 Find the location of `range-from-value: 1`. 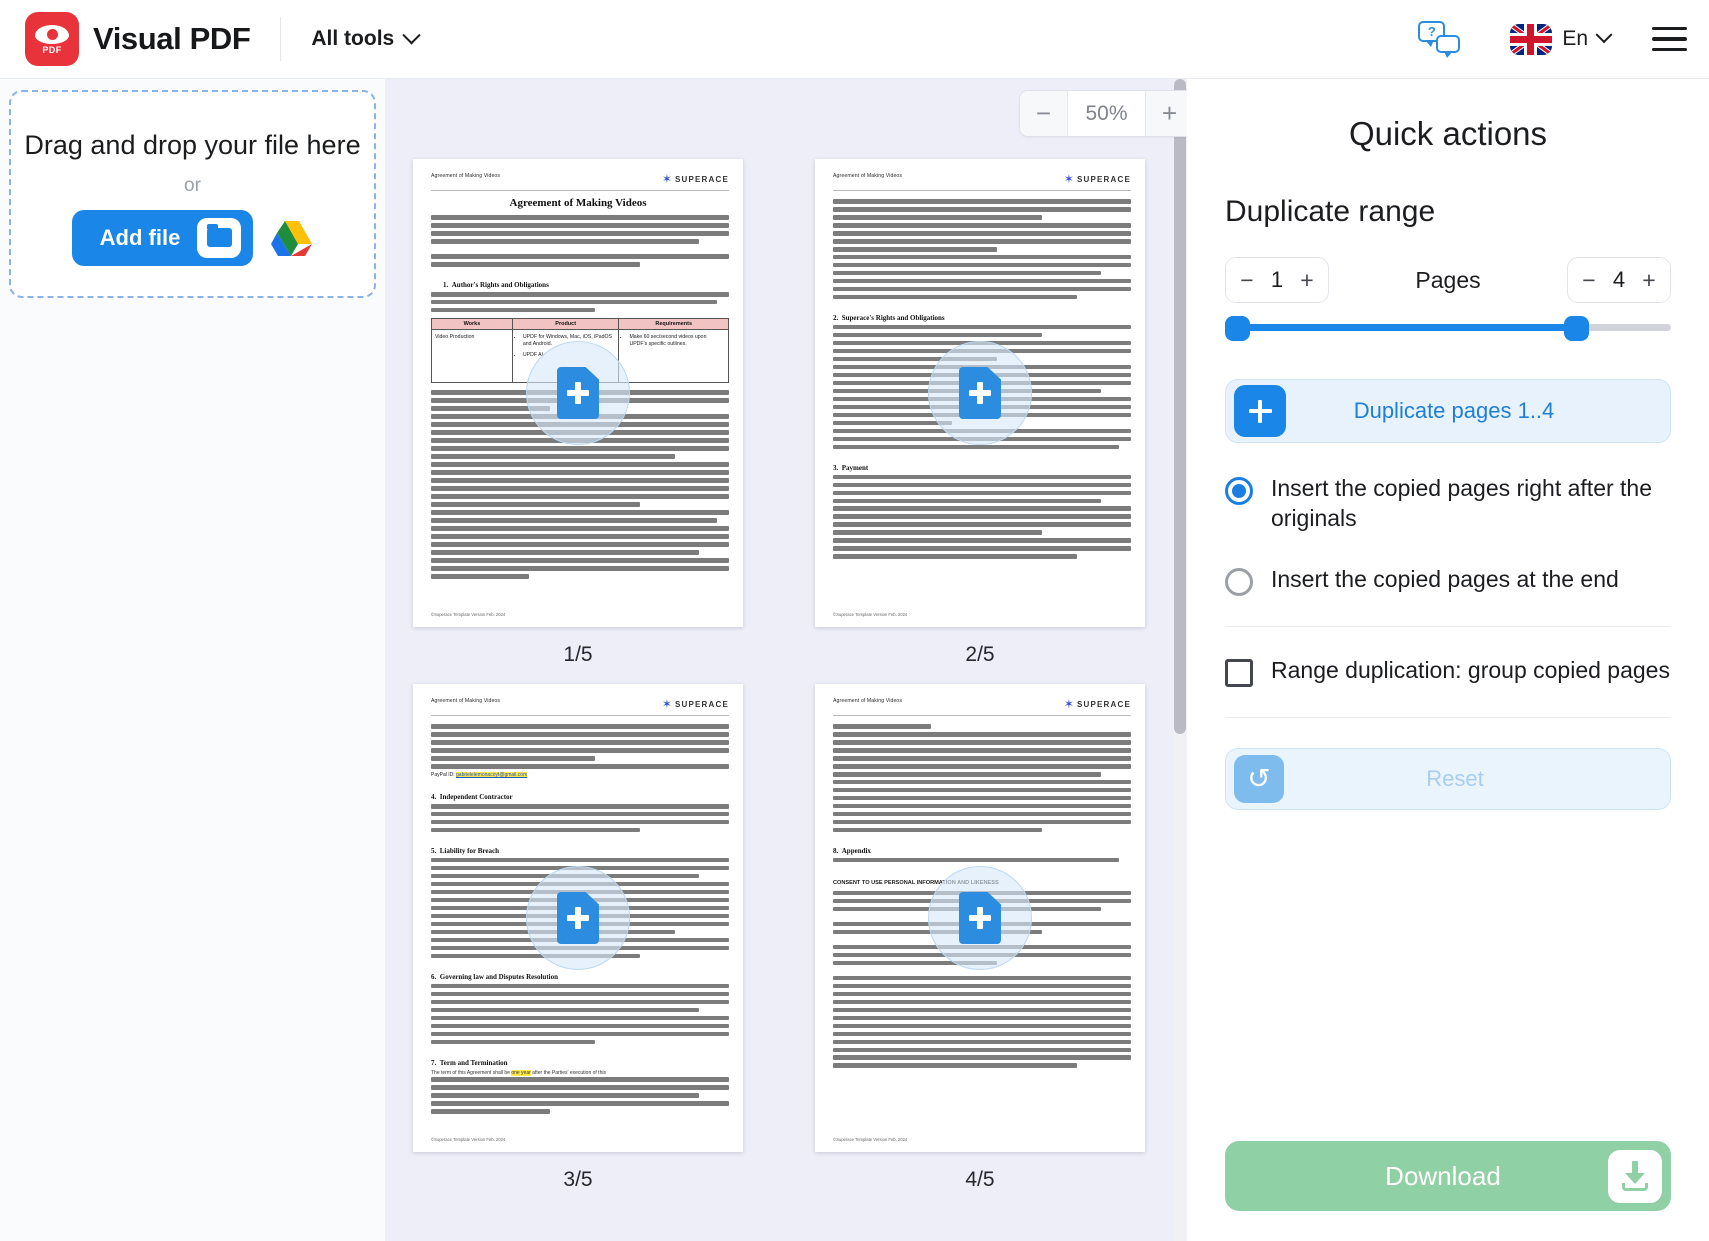

range-from-value: 1 is located at coordinates (1277, 279).